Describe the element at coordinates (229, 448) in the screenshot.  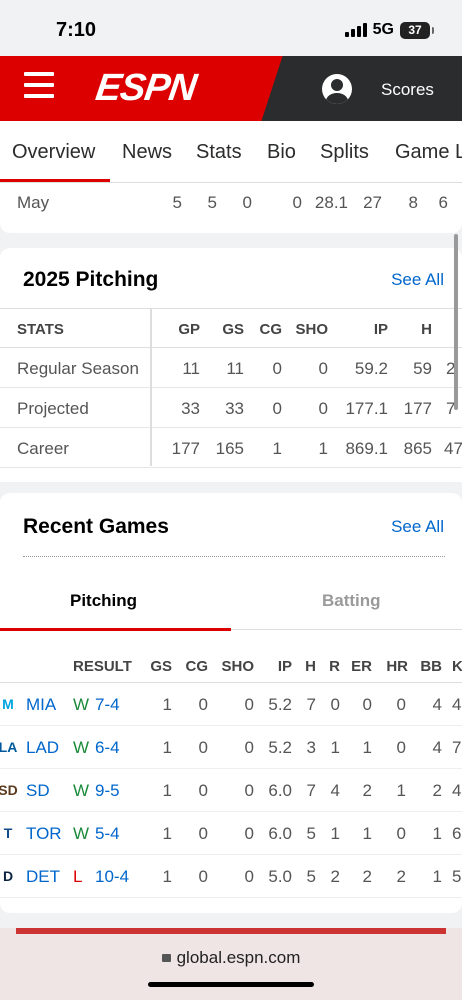
I see `cell: 165` at that location.